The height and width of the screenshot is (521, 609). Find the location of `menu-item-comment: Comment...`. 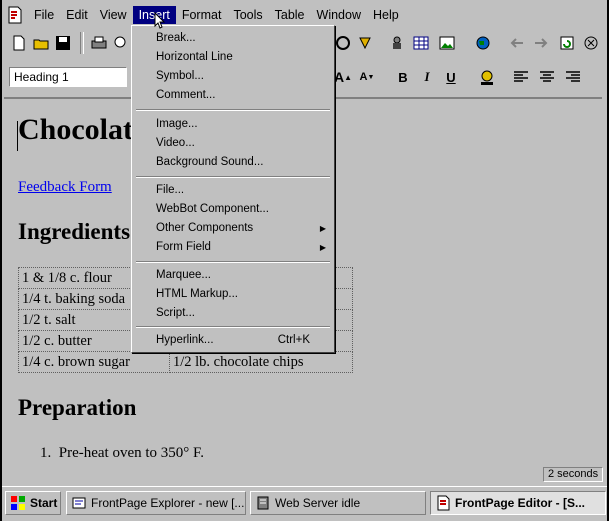

menu-item-comment: Comment... is located at coordinates (233, 95).